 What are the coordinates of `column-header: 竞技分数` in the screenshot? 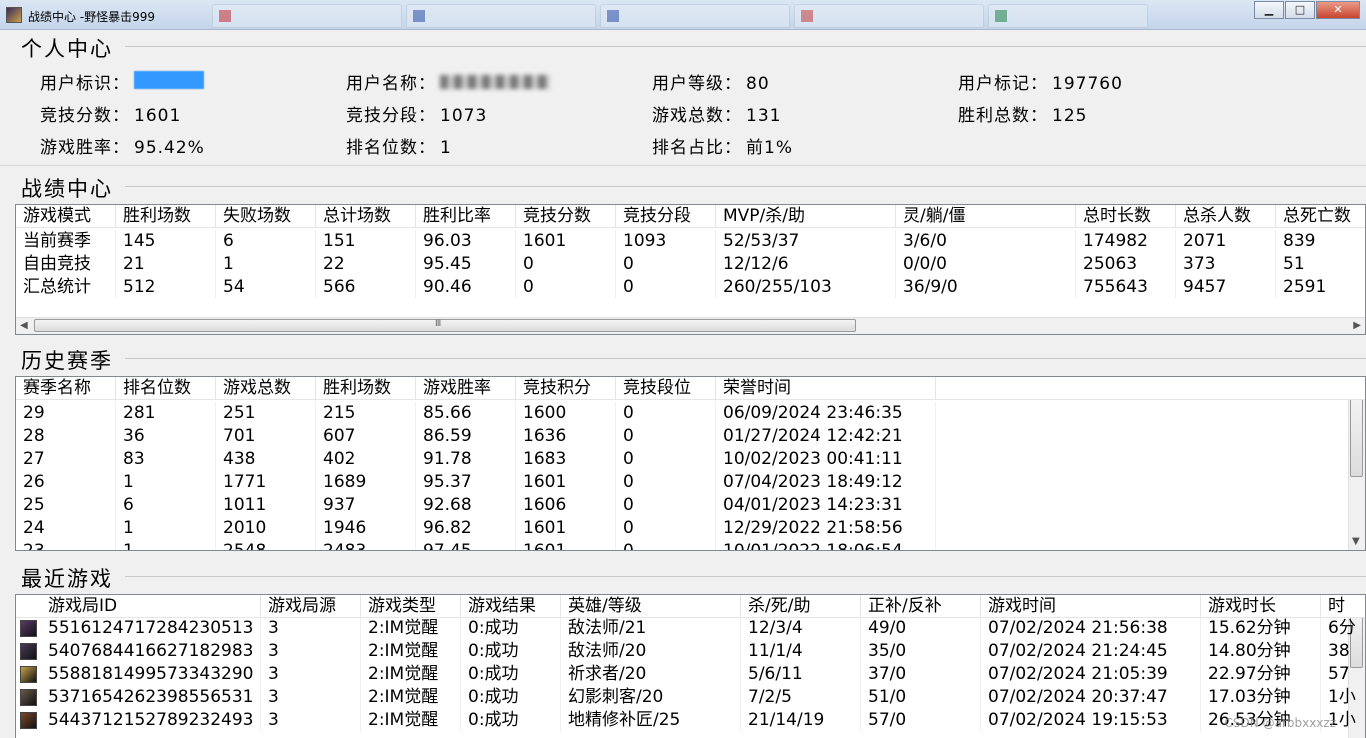 It's located at (566, 216).